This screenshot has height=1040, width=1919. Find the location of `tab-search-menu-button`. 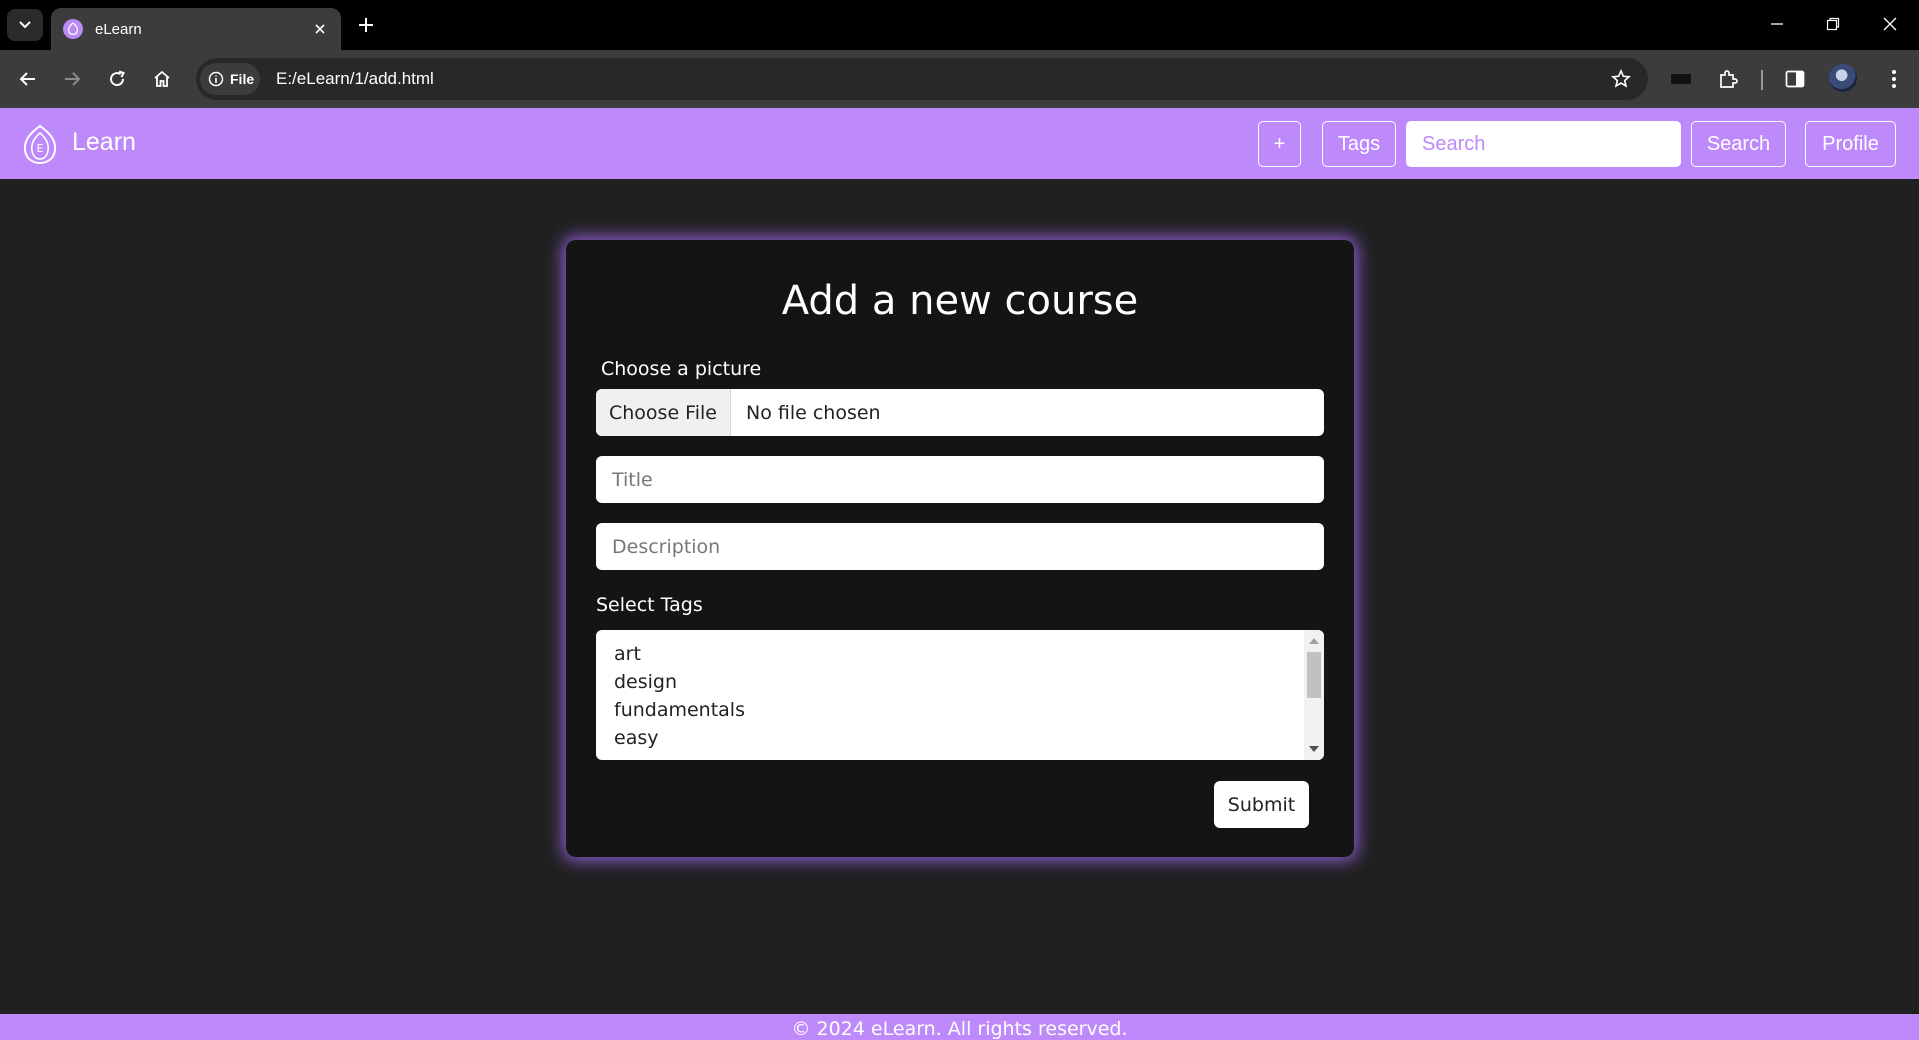

tab-search-menu-button is located at coordinates (25, 25).